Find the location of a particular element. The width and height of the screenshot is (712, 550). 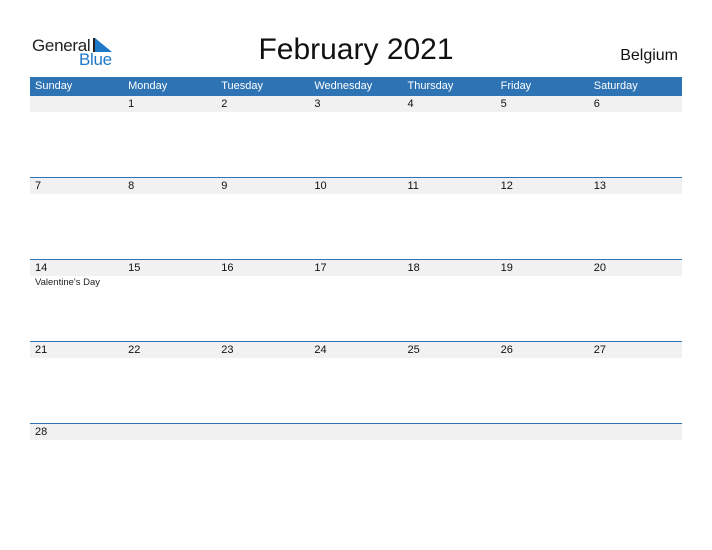

day-number: 4 is located at coordinates (410, 104).